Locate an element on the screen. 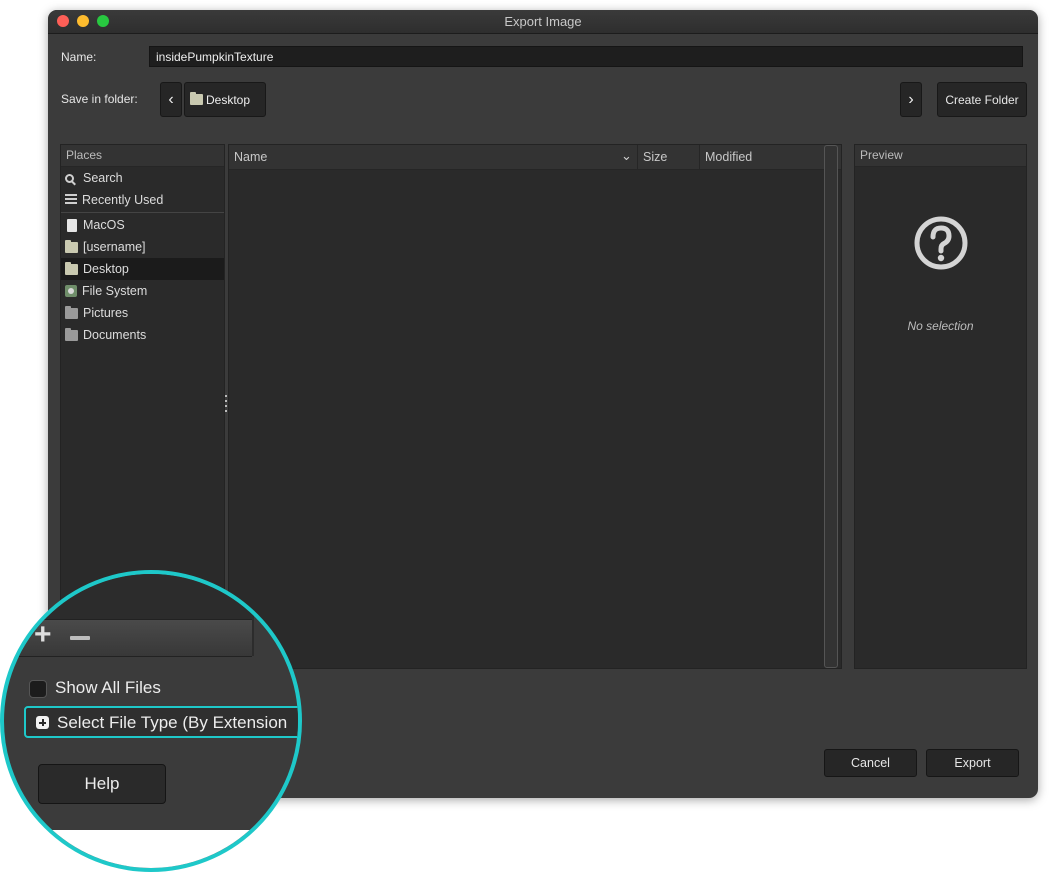  search-icon is located at coordinates (69, 178).